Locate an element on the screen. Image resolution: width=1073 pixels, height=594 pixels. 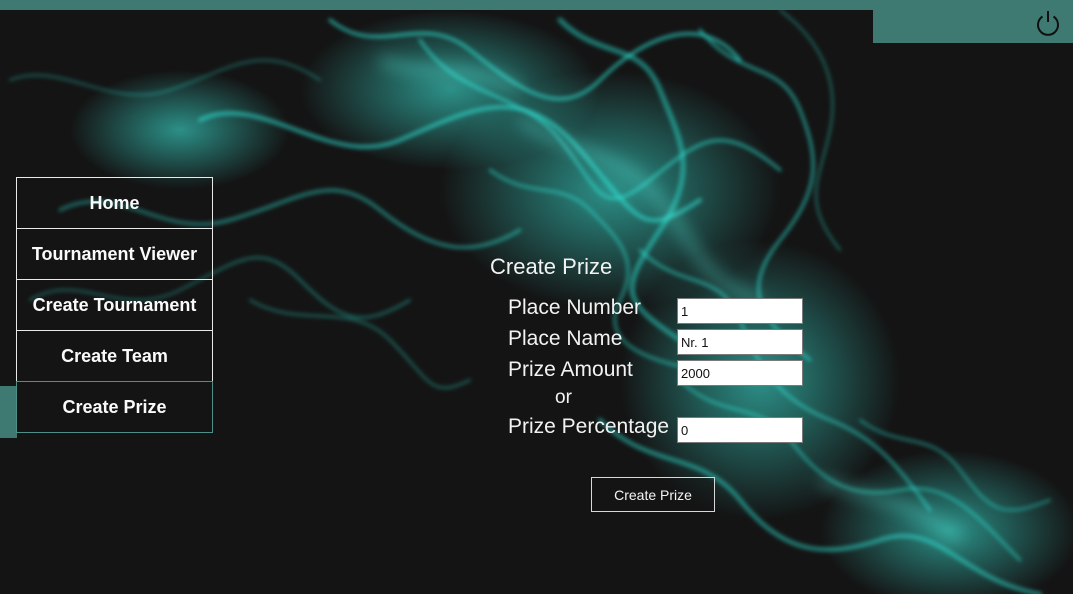
active-nav-marker is located at coordinates (8, 412).